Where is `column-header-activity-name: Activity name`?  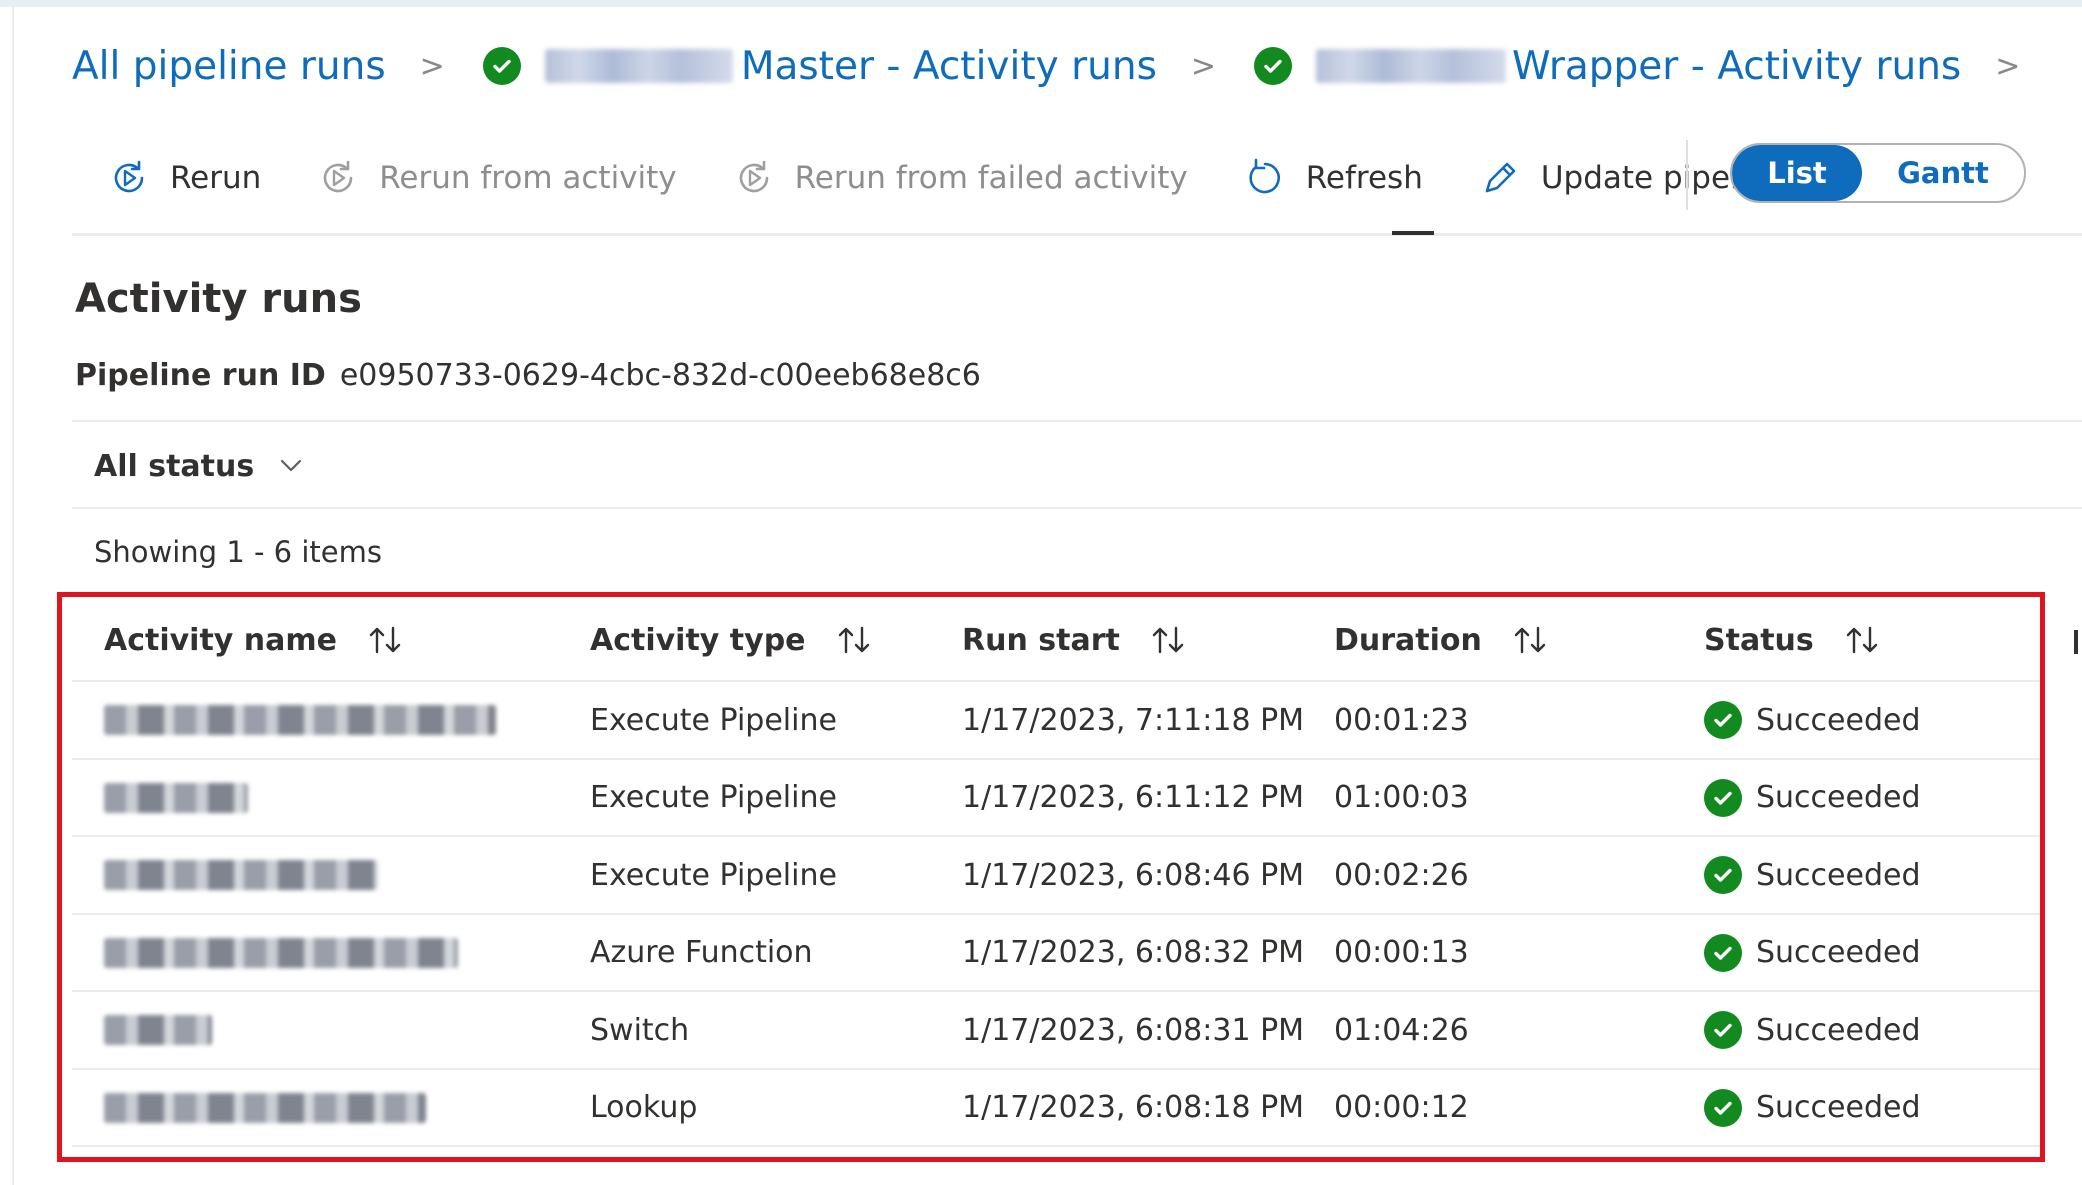
column-header-activity-name: Activity name is located at coordinates (253, 640).